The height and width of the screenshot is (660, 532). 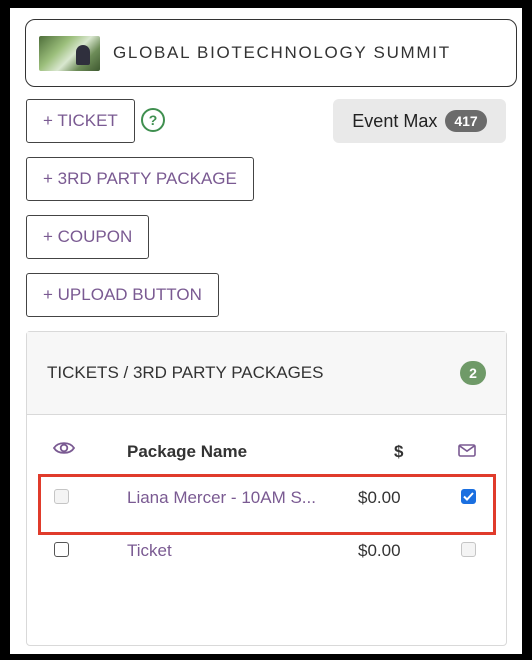 What do you see at coordinates (122, 295) in the screenshot?
I see `add-upload-button: + UPLOAD BUTTON` at bounding box center [122, 295].